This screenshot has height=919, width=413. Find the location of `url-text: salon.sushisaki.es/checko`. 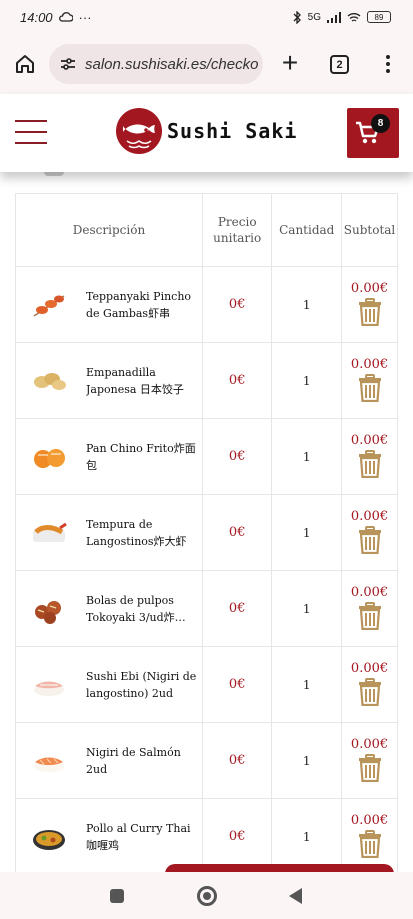

url-text: salon.sushisaki.es/checko is located at coordinates (171, 64).